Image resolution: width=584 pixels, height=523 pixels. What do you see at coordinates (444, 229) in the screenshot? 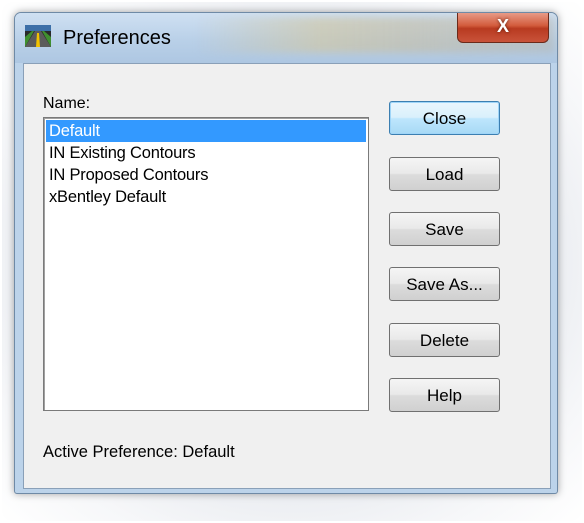
I see `save-button: Save` at bounding box center [444, 229].